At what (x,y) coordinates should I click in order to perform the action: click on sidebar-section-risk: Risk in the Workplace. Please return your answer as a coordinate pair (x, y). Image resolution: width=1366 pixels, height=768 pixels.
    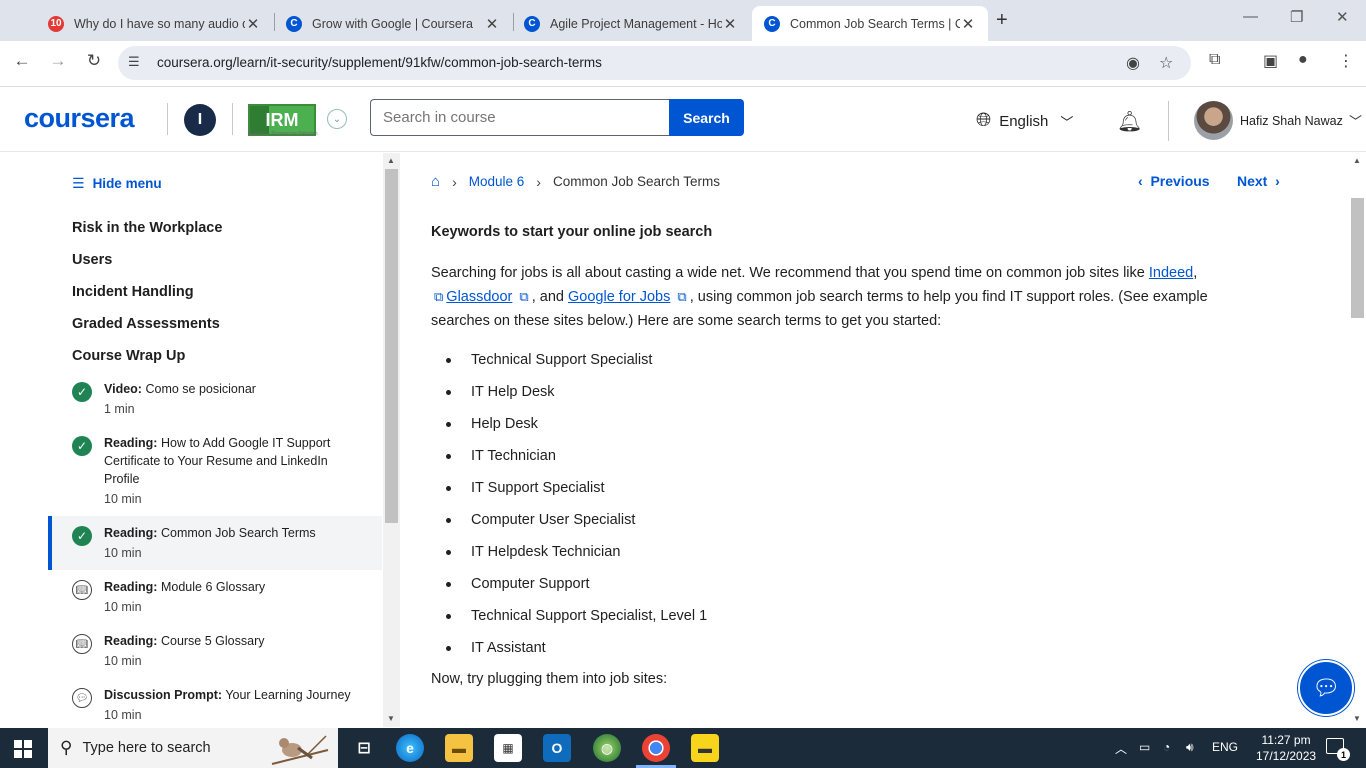
    Looking at the image, I should click on (147, 228).